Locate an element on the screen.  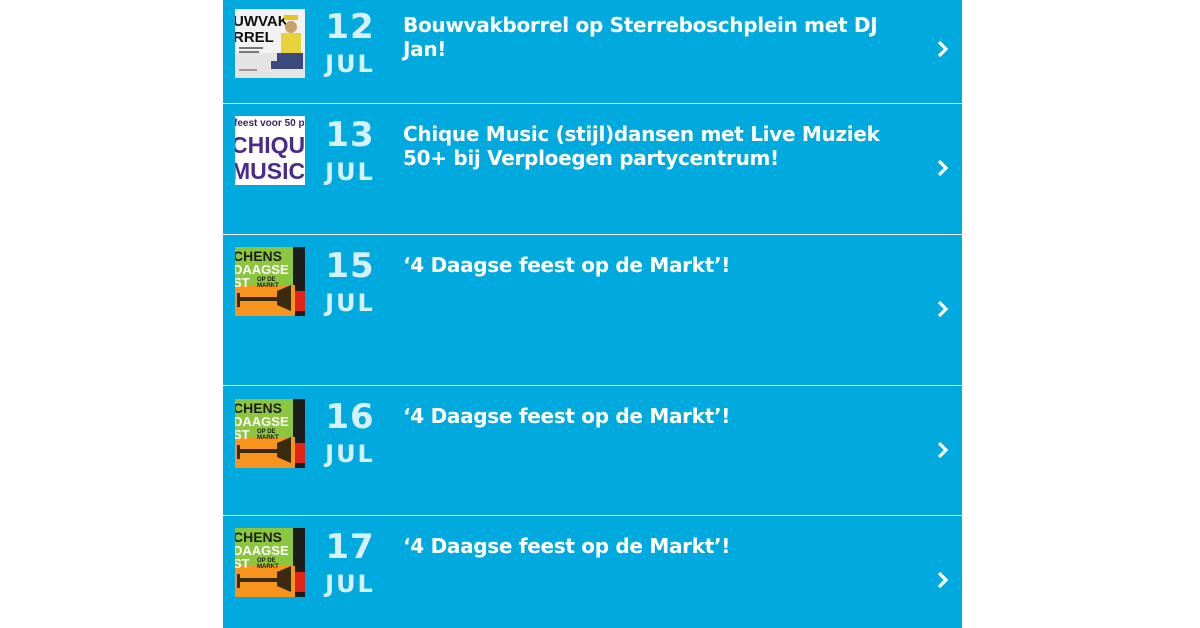
chique-music-poster-image: feest voor 50 plu CHIQU MUSIC is located at coordinates (270, 150).